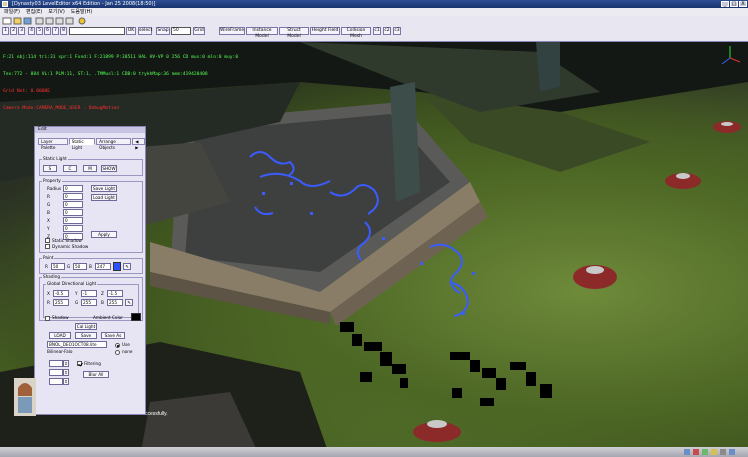  What do you see at coordinates (47, 318) in the screenshot?
I see `shadow-checkbox` at bounding box center [47, 318].